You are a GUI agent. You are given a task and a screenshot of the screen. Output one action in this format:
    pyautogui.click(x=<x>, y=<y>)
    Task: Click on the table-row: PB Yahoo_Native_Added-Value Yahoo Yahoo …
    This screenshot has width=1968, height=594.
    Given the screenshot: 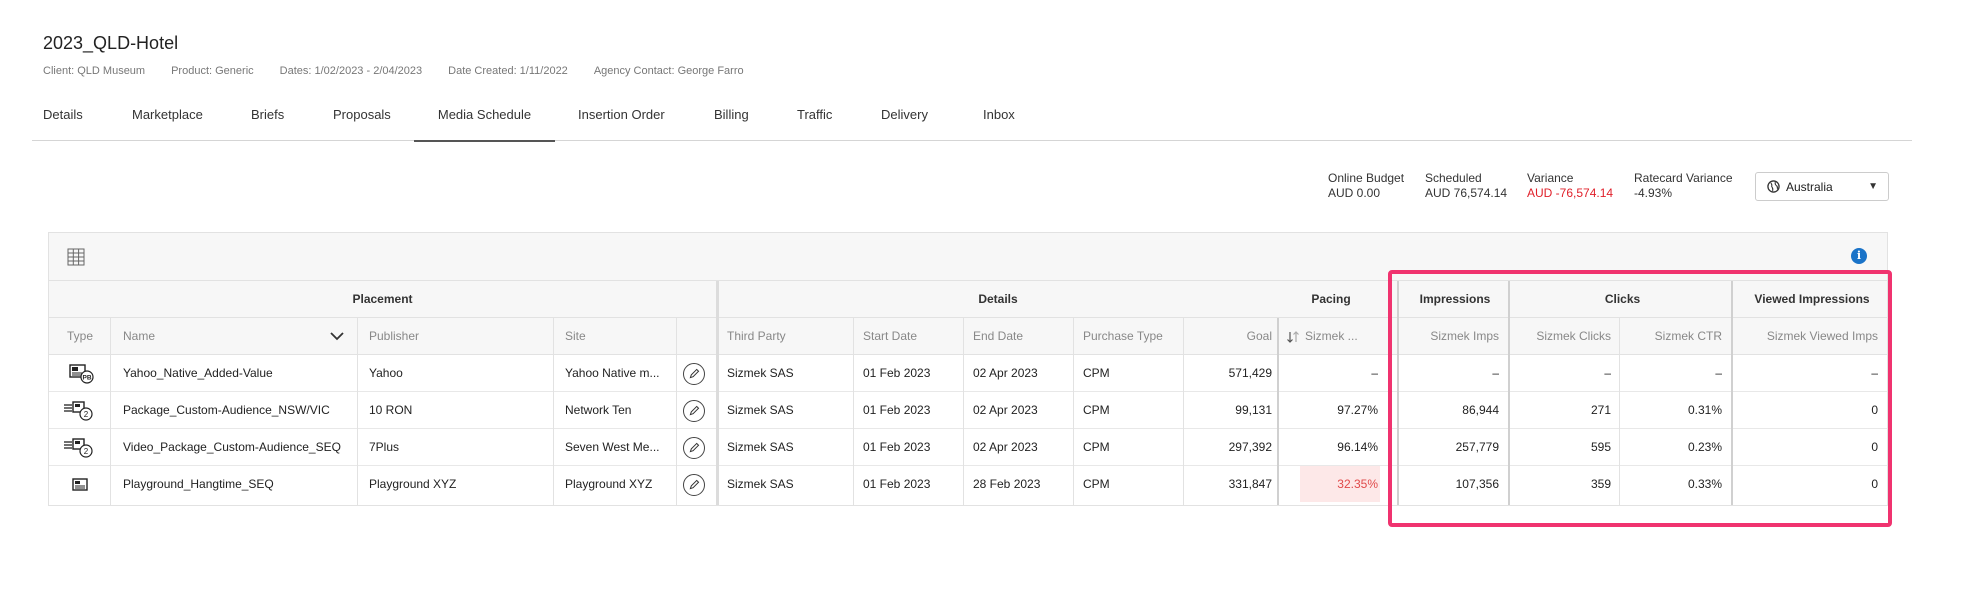 What is the action you would take?
    pyautogui.click(x=968, y=373)
    